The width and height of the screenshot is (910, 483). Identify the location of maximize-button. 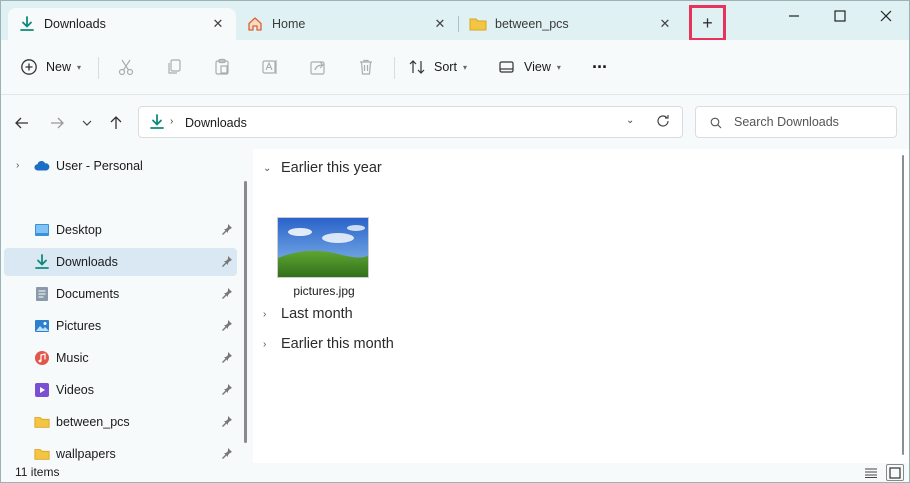
(840, 16).